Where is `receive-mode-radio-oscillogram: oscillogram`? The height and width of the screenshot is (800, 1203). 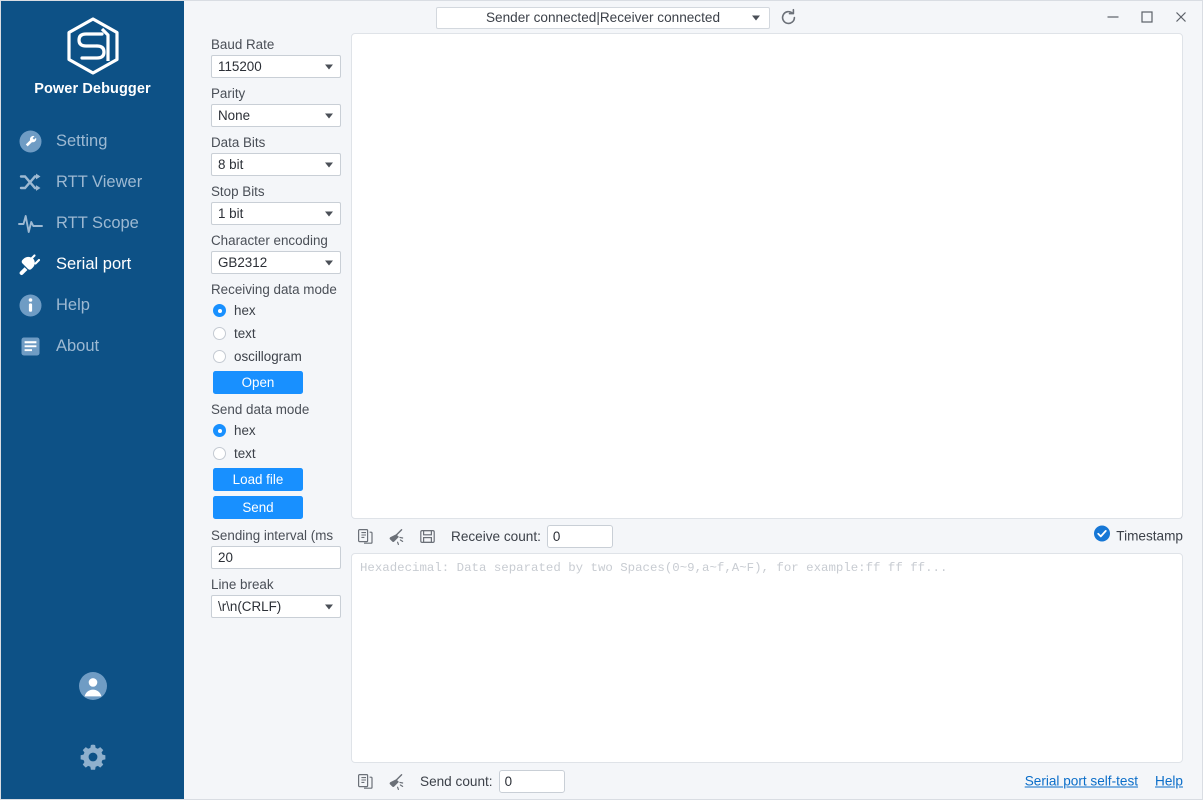
receive-mode-radio-oscillogram: oscillogram is located at coordinates (277, 356).